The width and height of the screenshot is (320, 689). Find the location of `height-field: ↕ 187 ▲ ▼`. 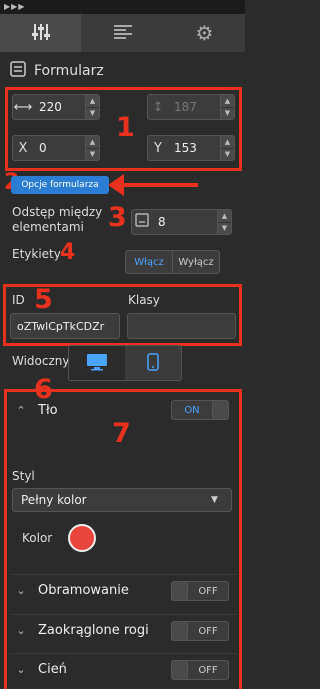

height-field: ↕ 187 ▲ ▼ is located at coordinates (191, 107).